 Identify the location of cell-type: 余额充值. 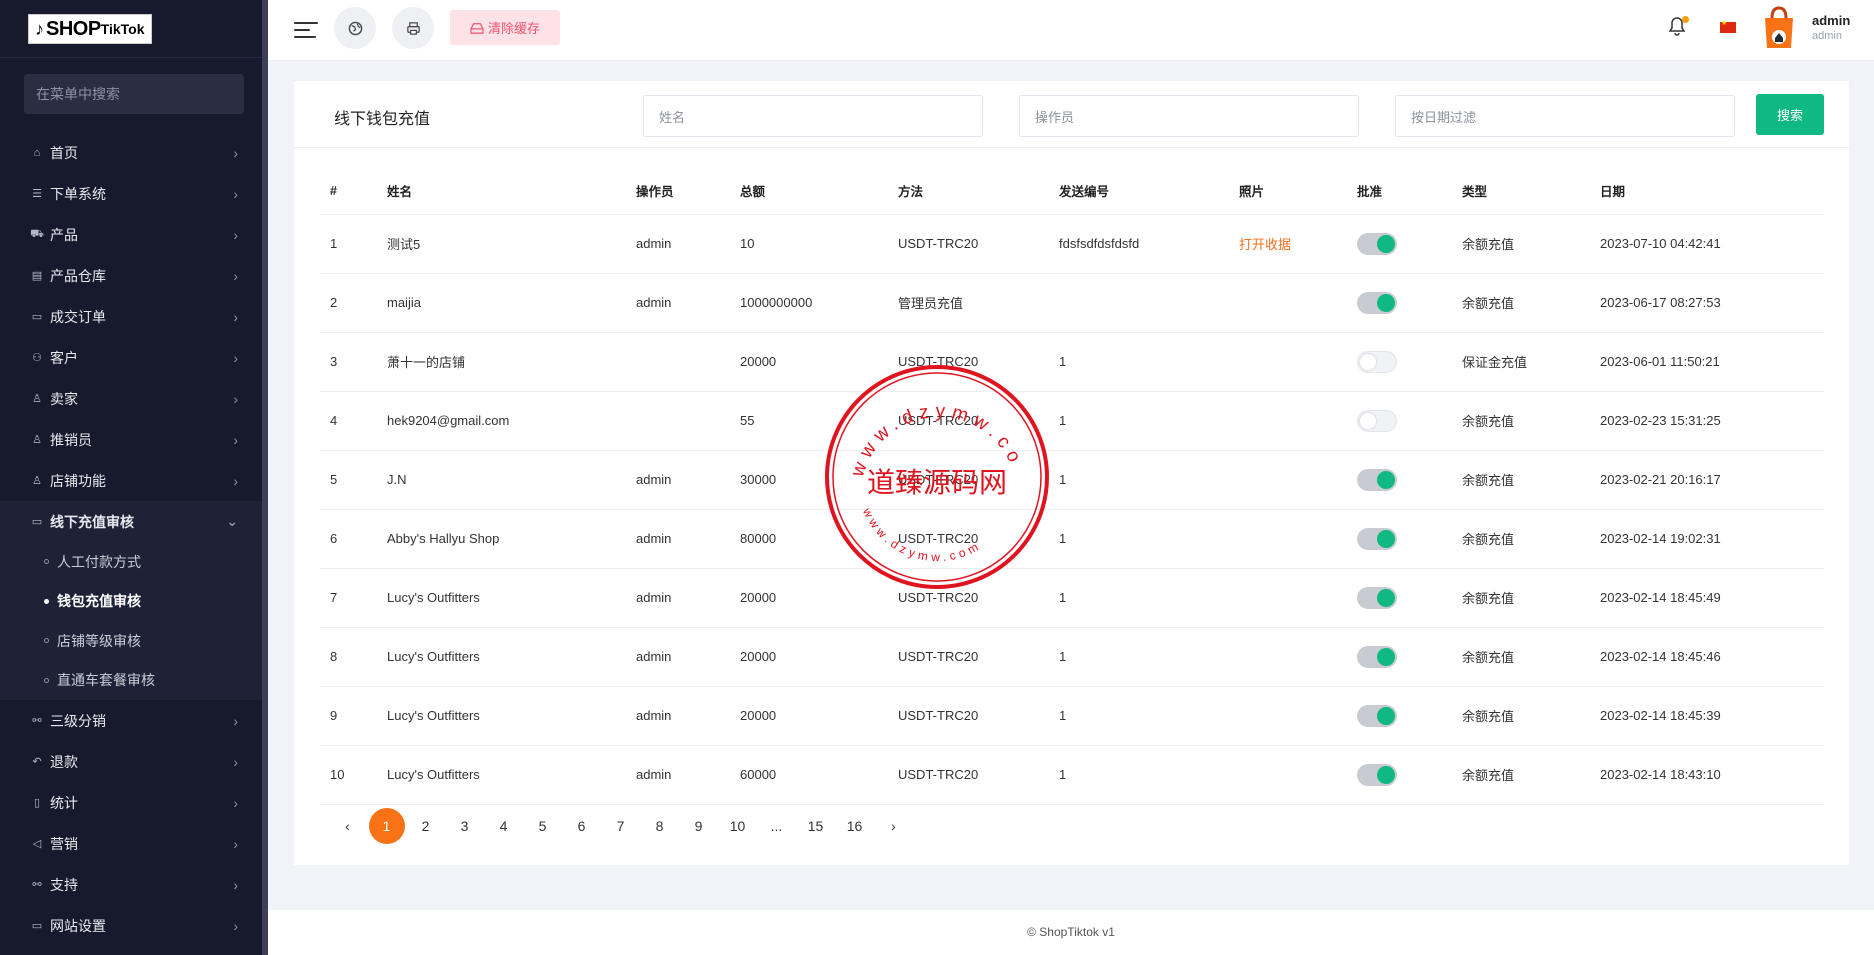
(1521, 775).